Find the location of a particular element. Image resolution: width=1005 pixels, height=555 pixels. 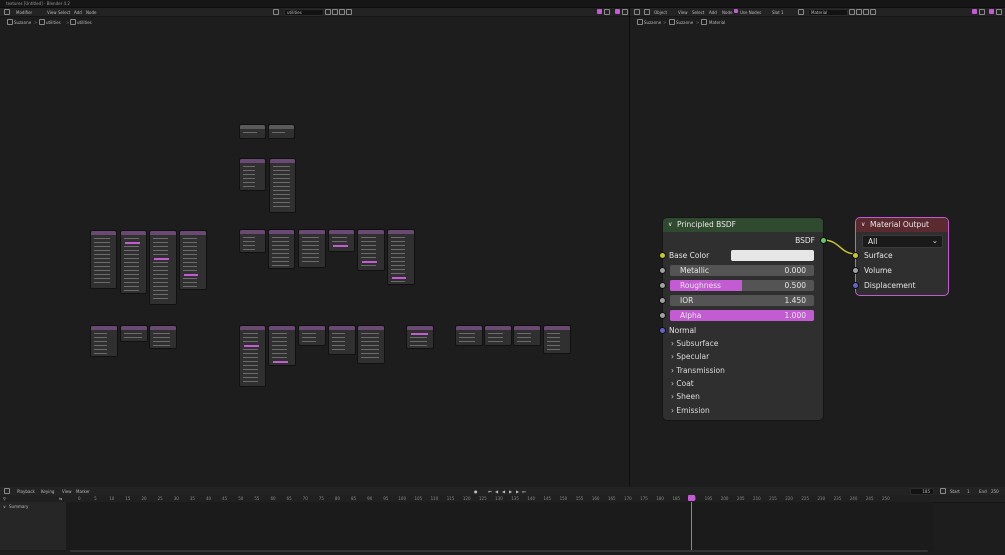

current-frame-field: 185 is located at coordinates (922, 491).